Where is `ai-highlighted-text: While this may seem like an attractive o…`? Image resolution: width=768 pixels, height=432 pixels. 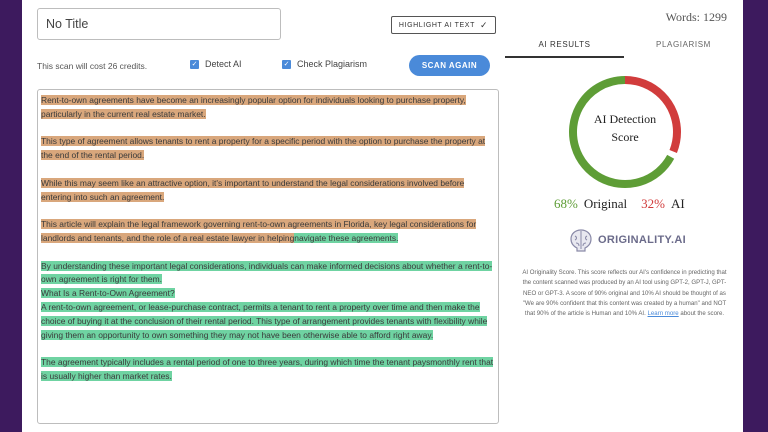 ai-highlighted-text: While this may seem like an attractive o… is located at coordinates (253, 189).